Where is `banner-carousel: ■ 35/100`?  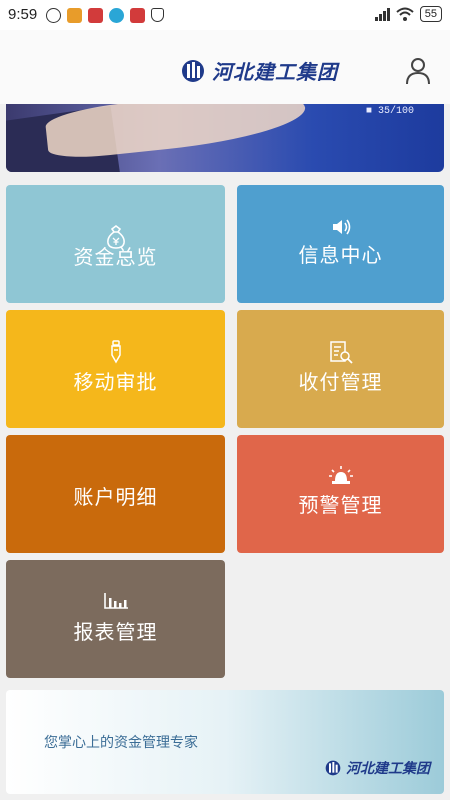 banner-carousel: ■ 35/100 is located at coordinates (225, 138).